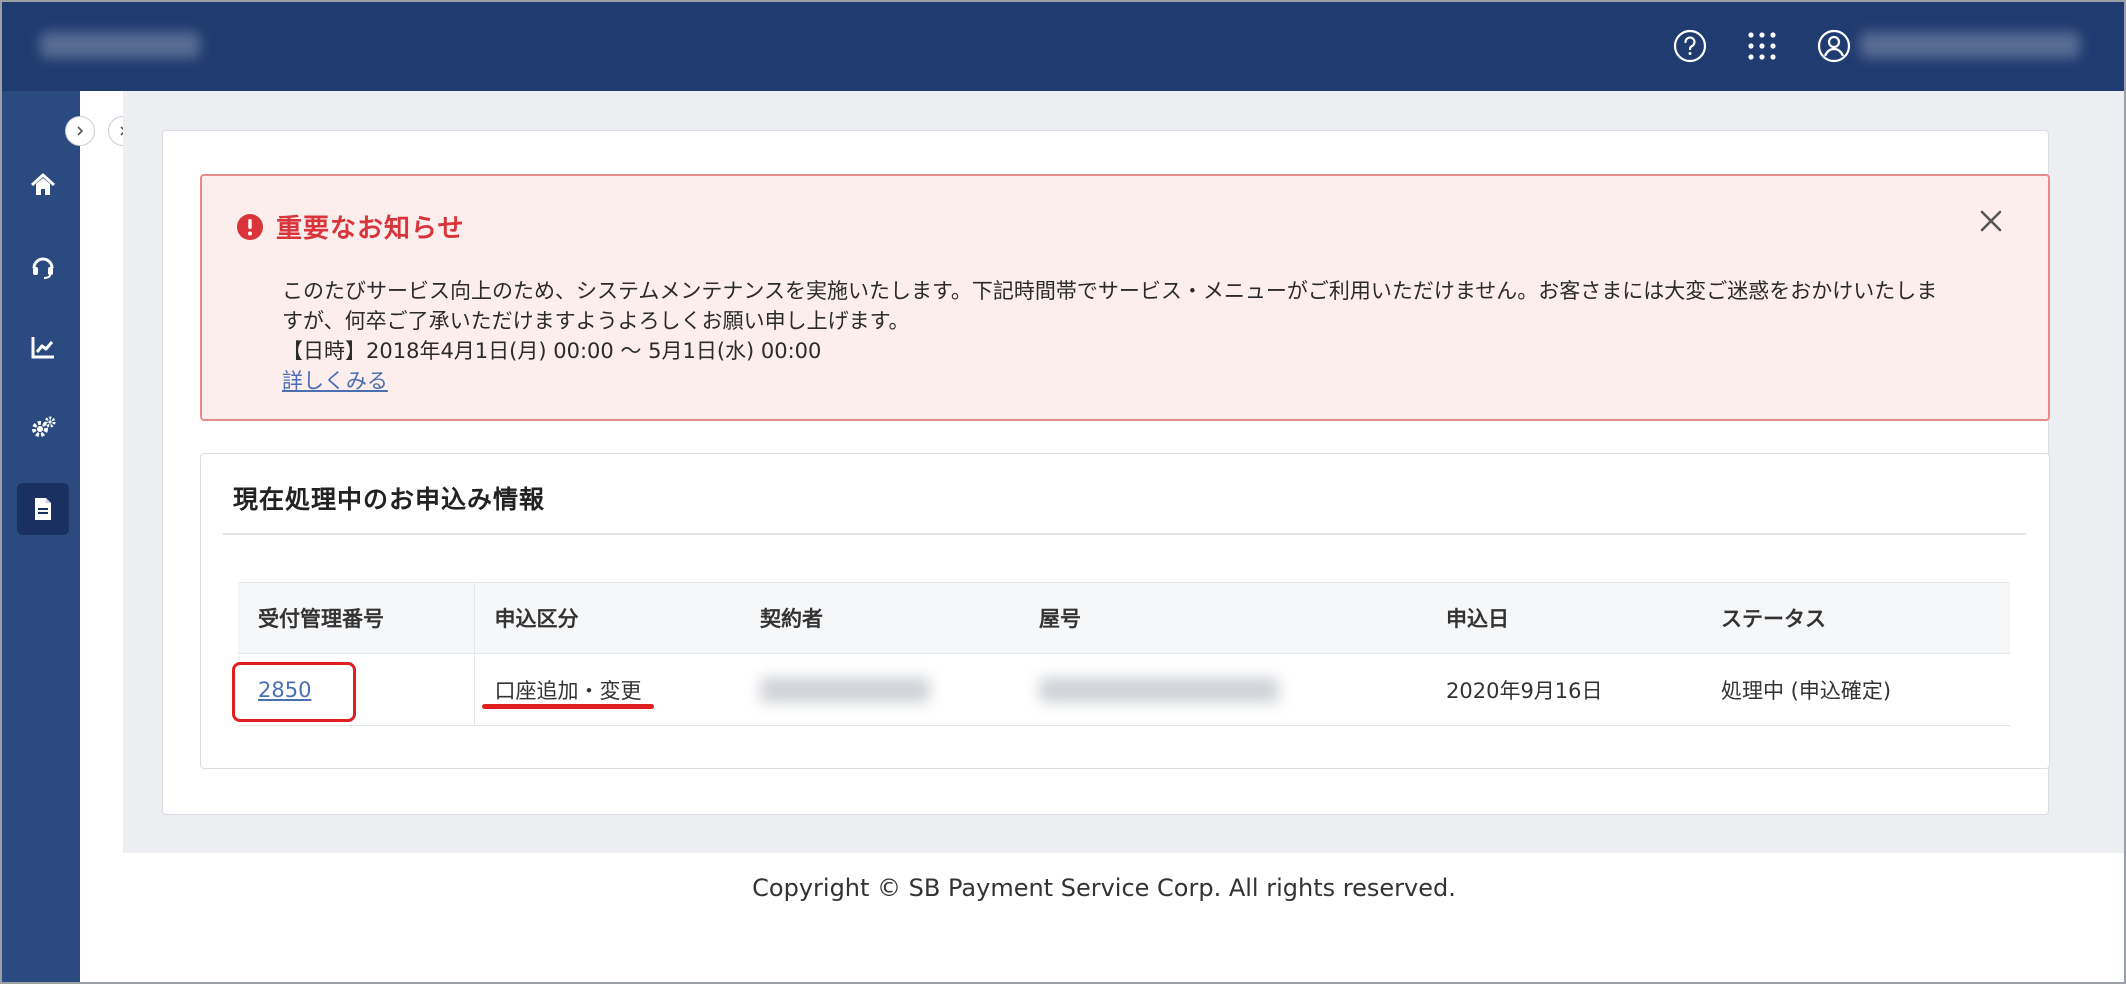  I want to click on panel-title: 現在処理中のお申込み情報, so click(389, 499).